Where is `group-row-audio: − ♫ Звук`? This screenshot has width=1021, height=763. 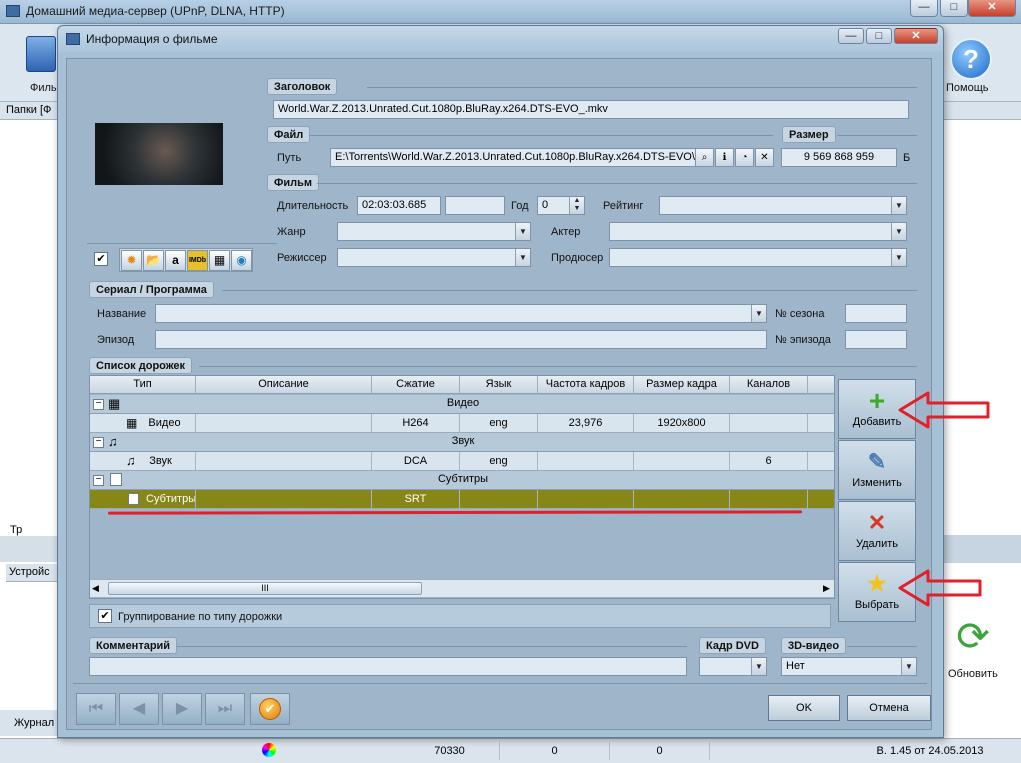 group-row-audio: − ♫ Звук is located at coordinates (462, 442).